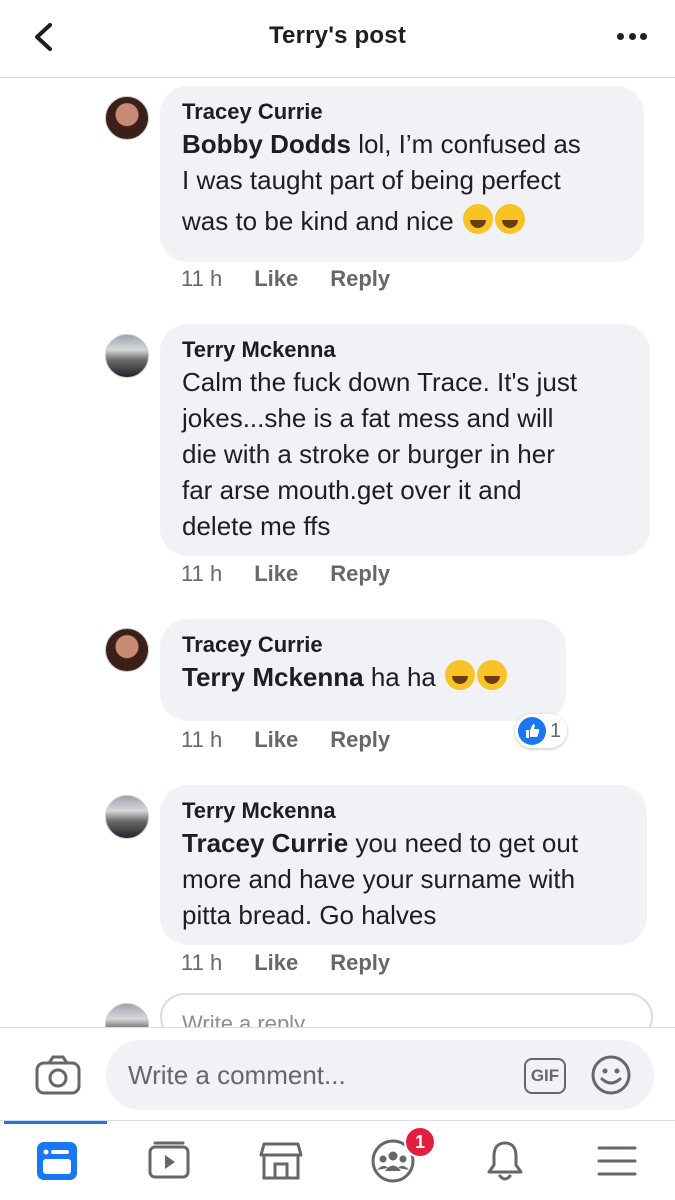  What do you see at coordinates (55, 1122) in the screenshot?
I see `active-tab-indicator` at bounding box center [55, 1122].